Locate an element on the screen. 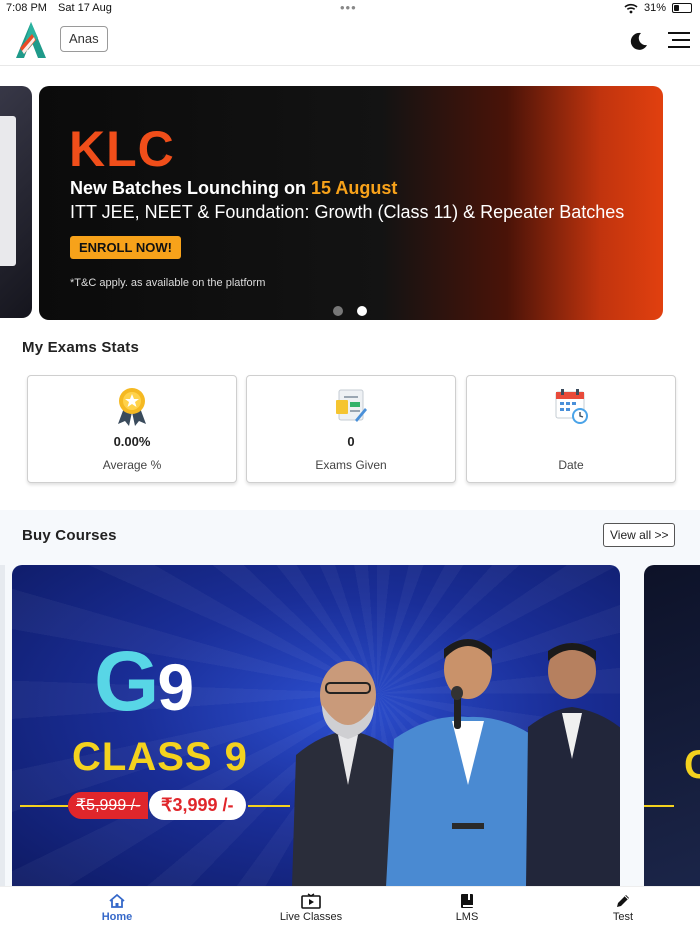 The image size is (700, 934). banner-disclaimer: *T&C apply. as available on the platform is located at coordinates (168, 283).